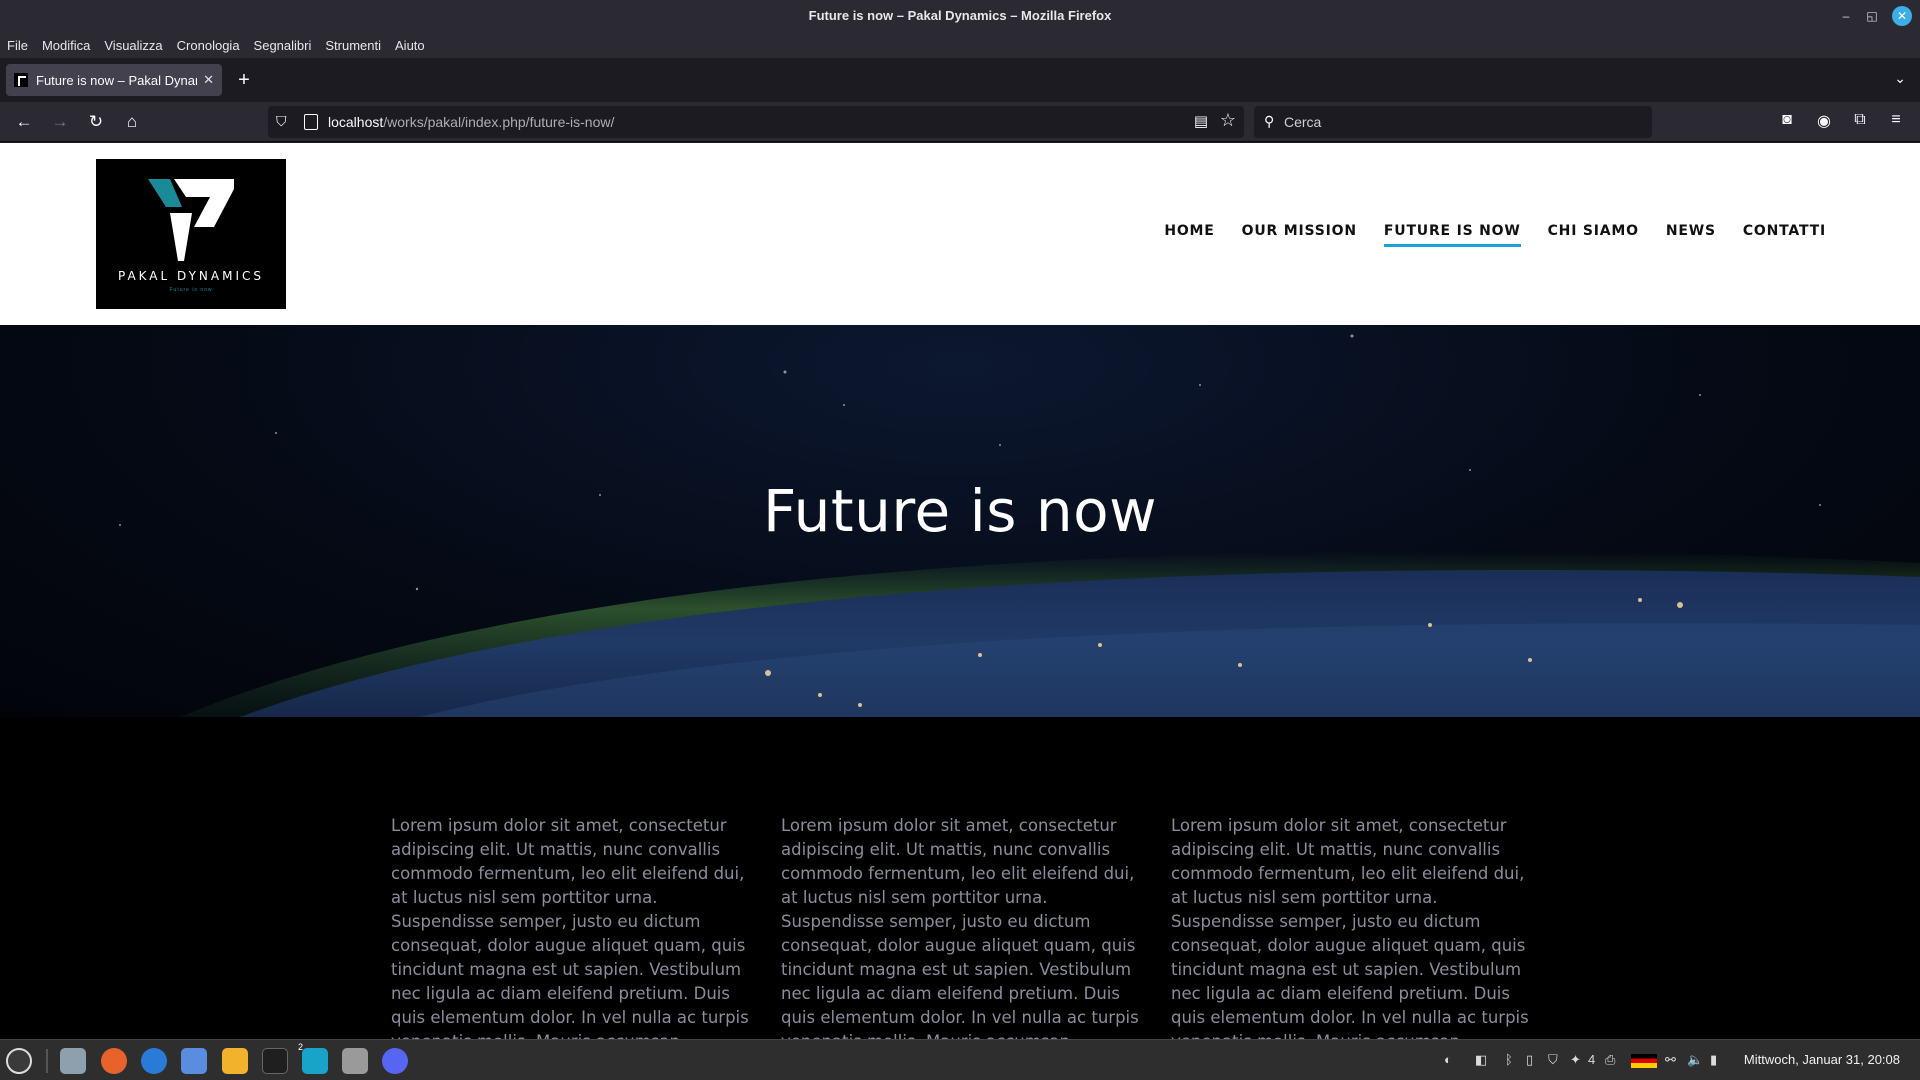 The height and width of the screenshot is (1080, 1920). Describe the element at coordinates (355, 1061) in the screenshot. I see `settings-icon` at that location.